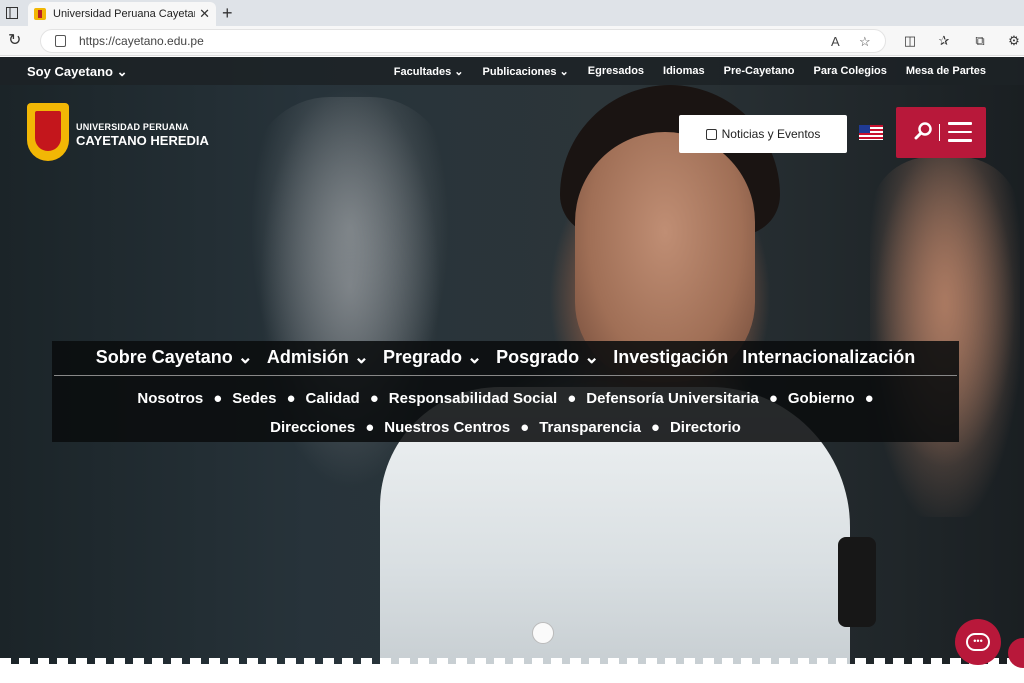  What do you see at coordinates (705, 427) in the screenshot?
I see `subnav-directorio: Directorio` at bounding box center [705, 427].